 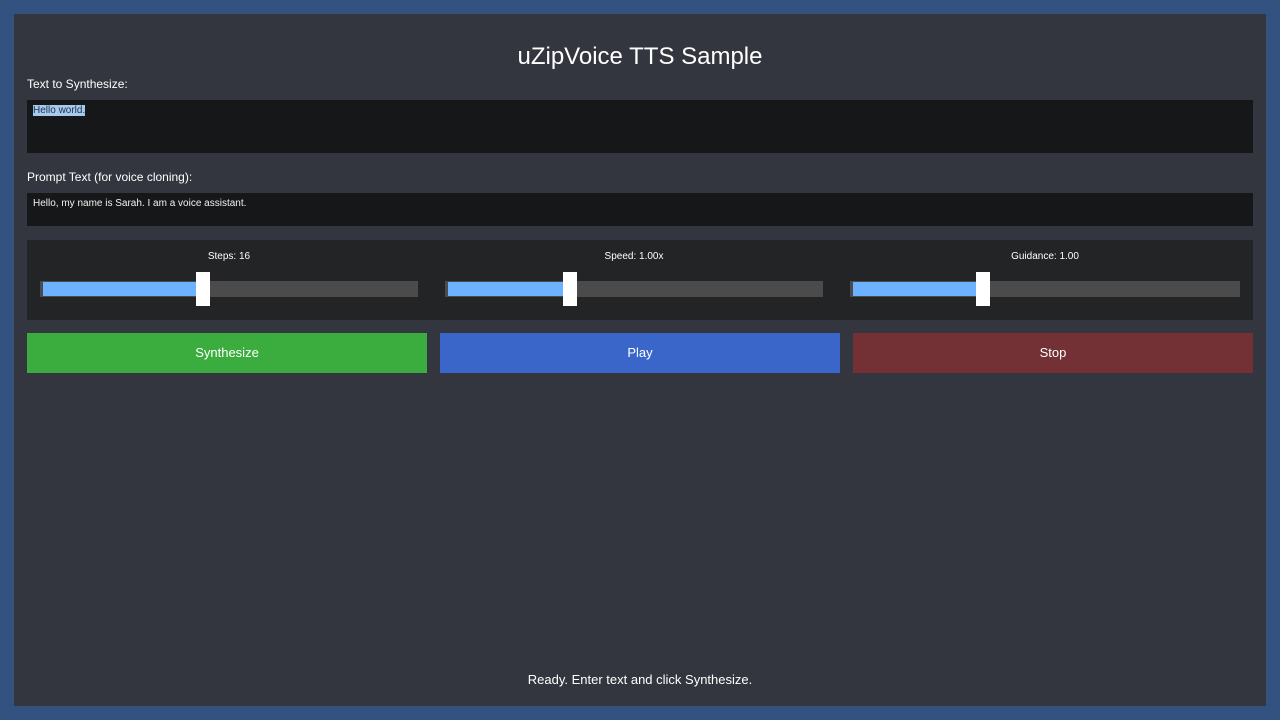 I want to click on speed-slider, so click(x=634, y=289).